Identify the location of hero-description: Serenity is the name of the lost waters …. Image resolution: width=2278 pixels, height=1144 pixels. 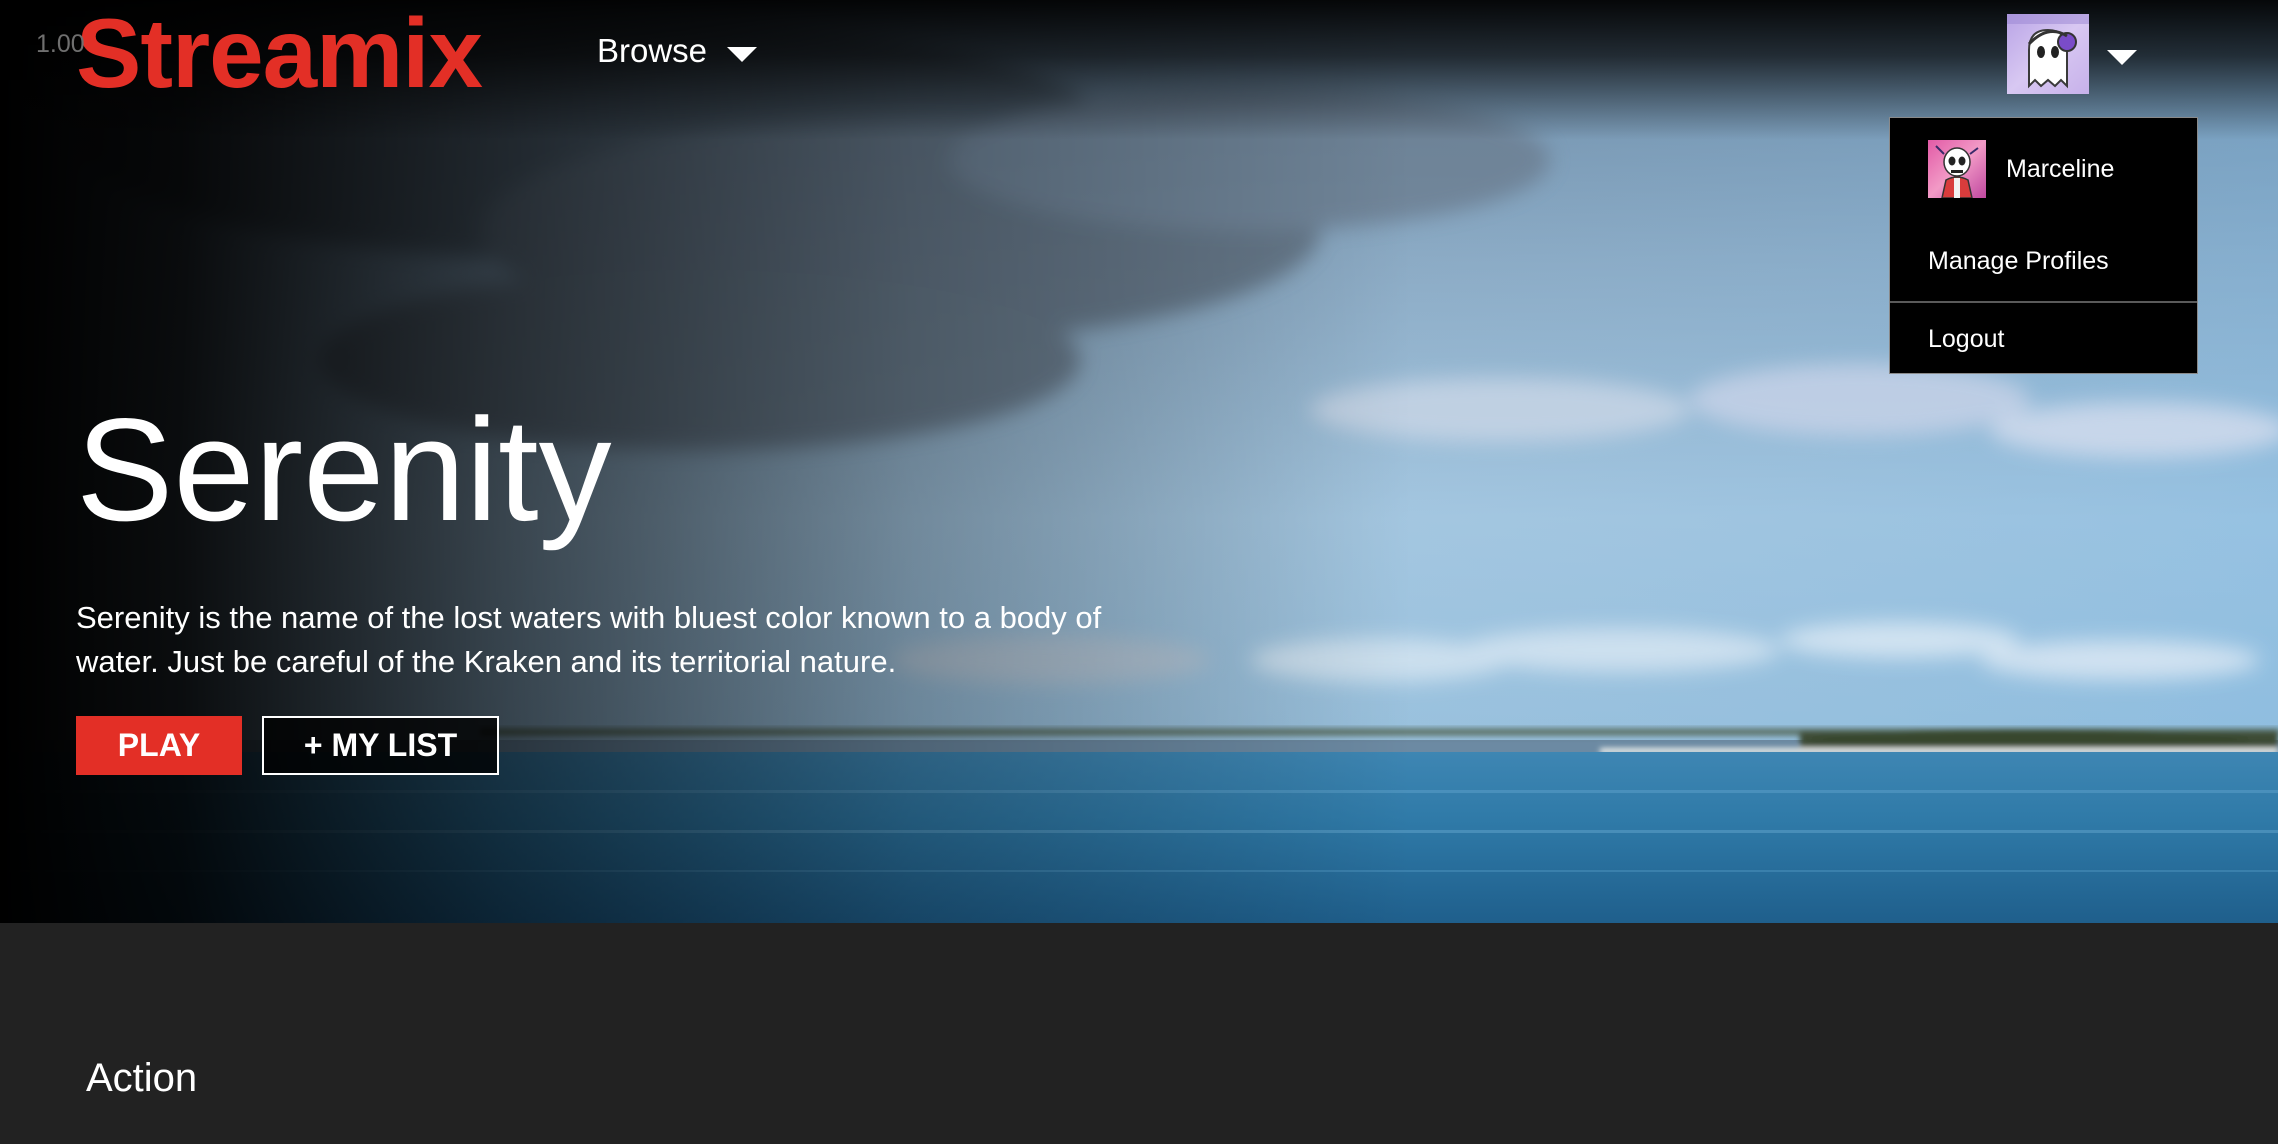
(589, 639).